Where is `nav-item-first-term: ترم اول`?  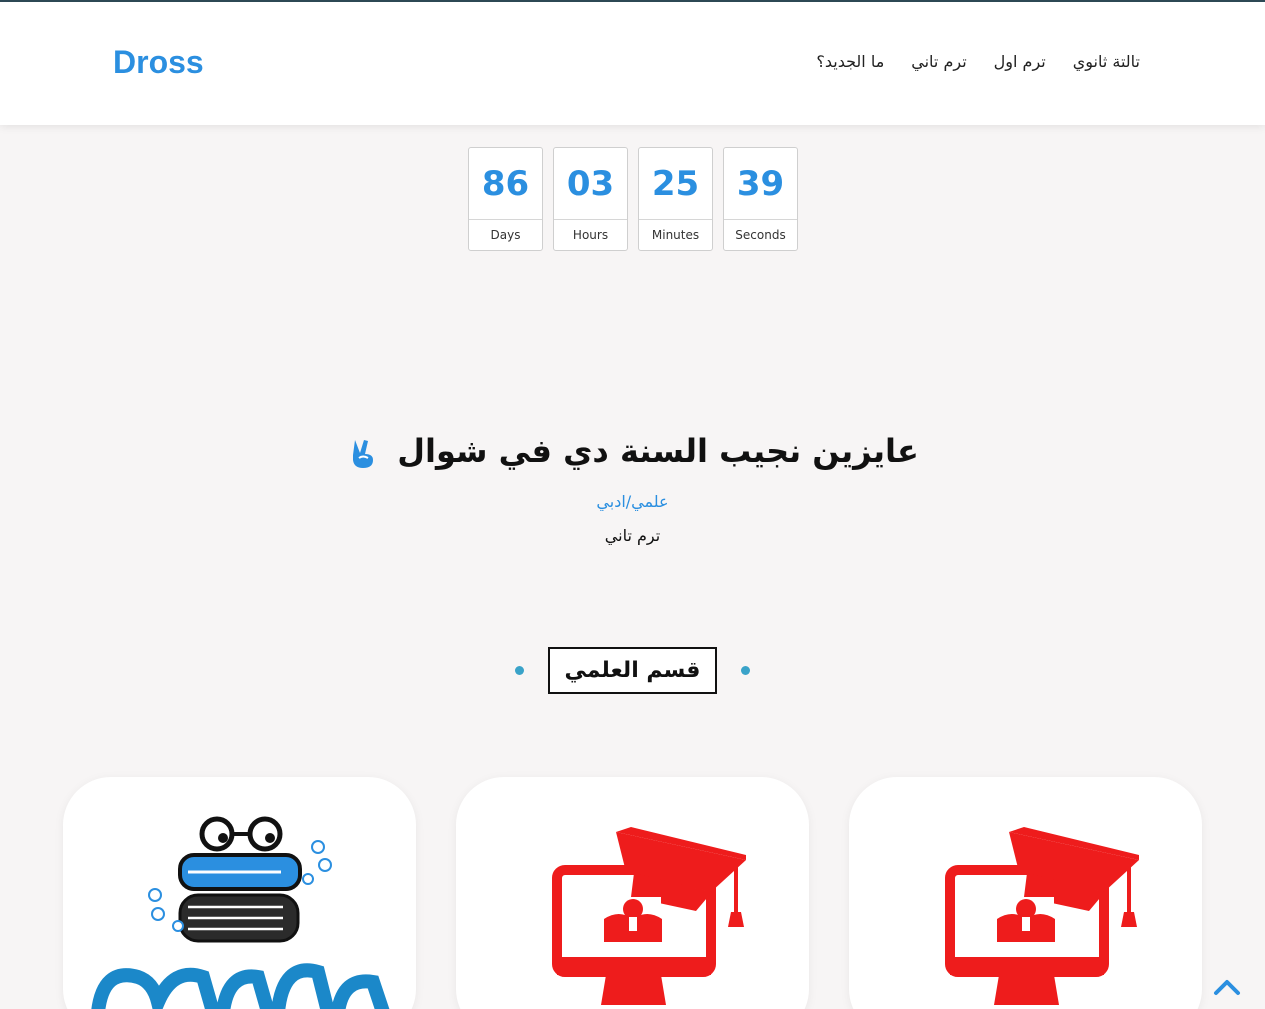 nav-item-first-term: ترم اول is located at coordinates (1020, 61).